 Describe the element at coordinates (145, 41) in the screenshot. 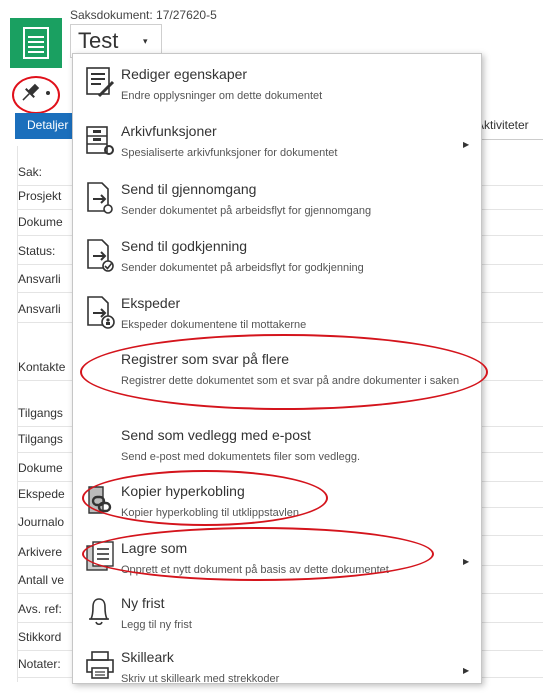

I see `chevron-down-icon: ▾` at that location.